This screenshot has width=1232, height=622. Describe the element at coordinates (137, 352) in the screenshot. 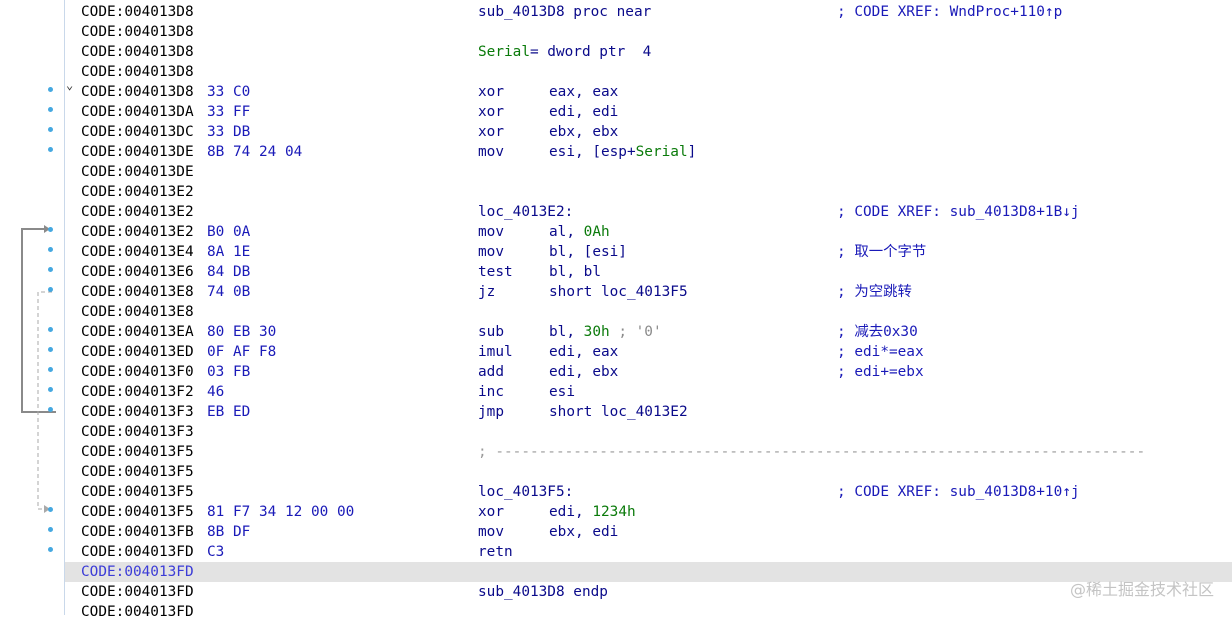

I see `address: CODE:004013ED` at that location.